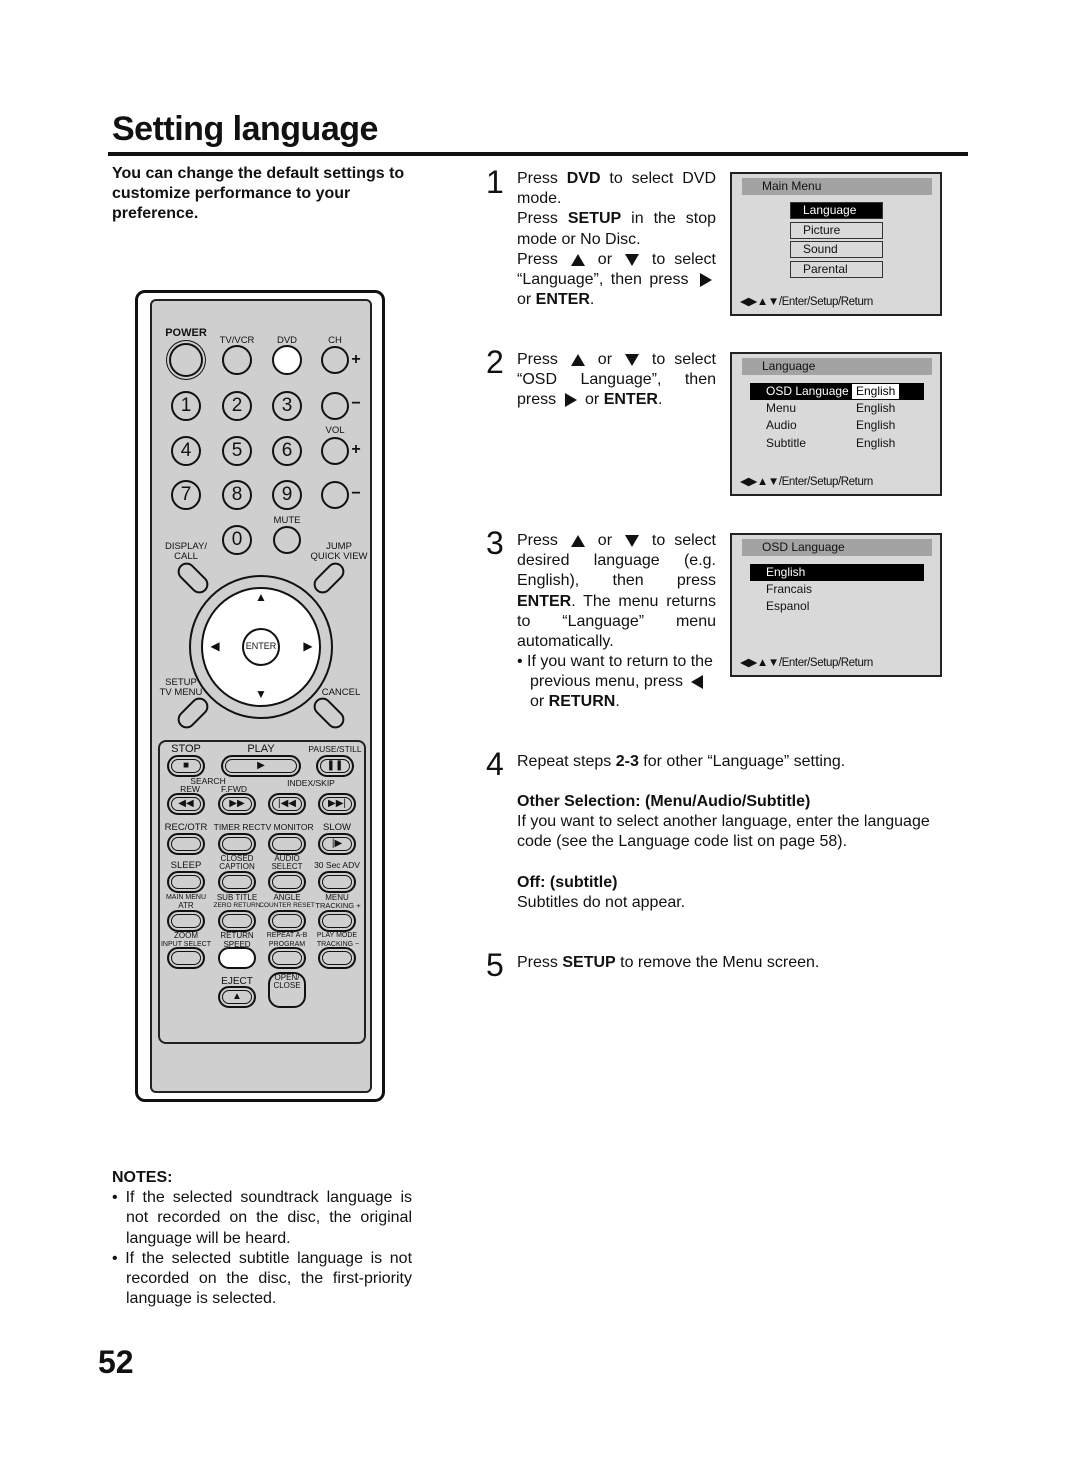 This screenshot has width=1080, height=1476. Describe the element at coordinates (287, 406) in the screenshot. I see `digit-3-button: 3` at that location.